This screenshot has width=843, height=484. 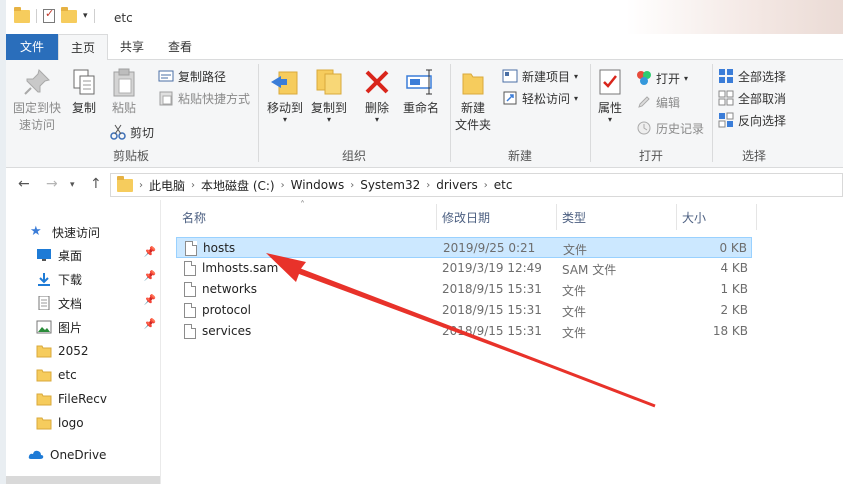 I want to click on recent-locations-chevron-icon: ▾, so click(x=72, y=185).